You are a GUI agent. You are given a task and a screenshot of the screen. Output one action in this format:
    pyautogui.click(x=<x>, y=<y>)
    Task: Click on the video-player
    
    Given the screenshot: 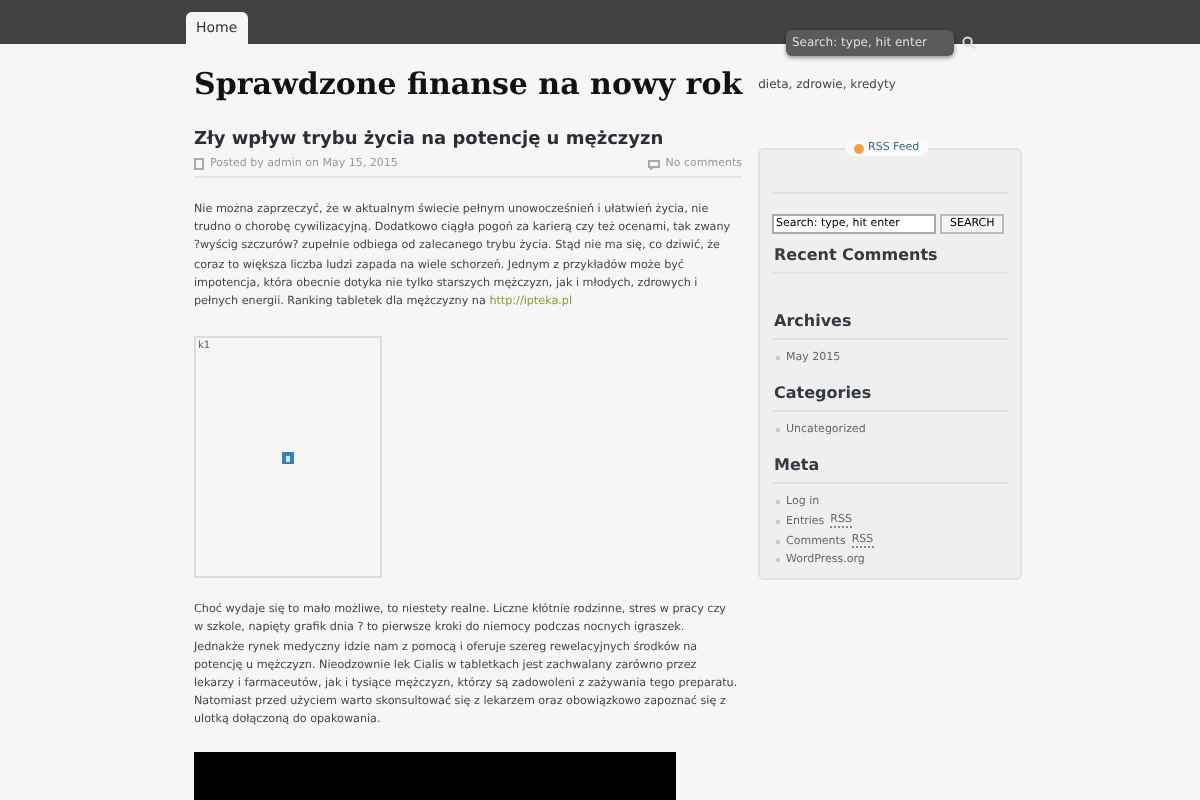 What is the action you would take?
    pyautogui.click(x=435, y=775)
    